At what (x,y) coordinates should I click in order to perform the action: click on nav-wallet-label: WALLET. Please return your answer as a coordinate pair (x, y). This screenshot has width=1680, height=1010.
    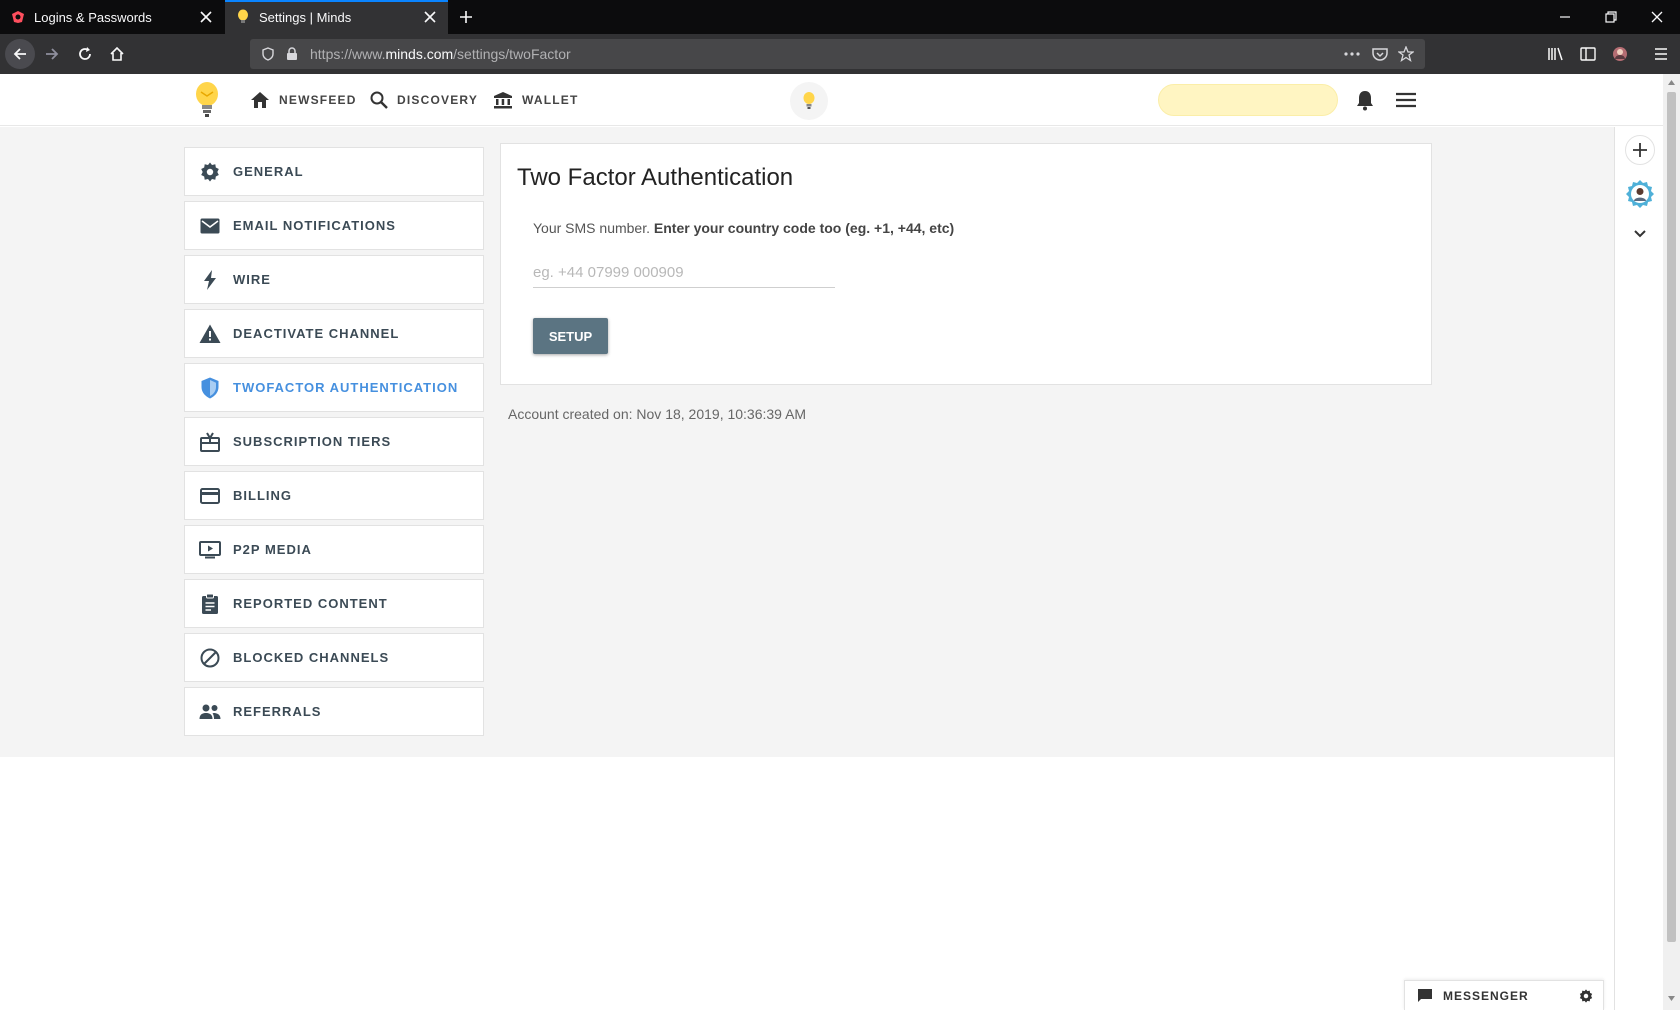
    Looking at the image, I should click on (550, 100).